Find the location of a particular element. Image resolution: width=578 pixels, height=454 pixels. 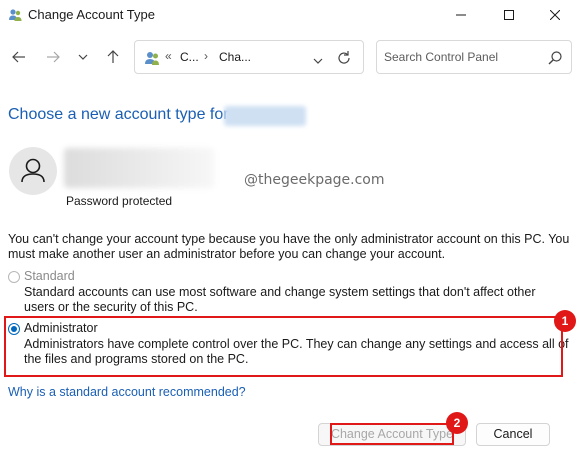

avatar is located at coordinates (33, 171).